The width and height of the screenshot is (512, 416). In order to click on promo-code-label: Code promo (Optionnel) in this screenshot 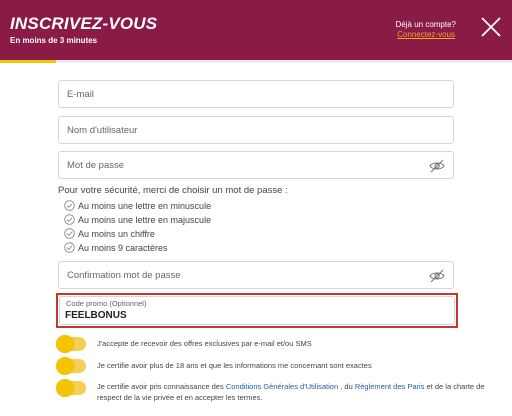, I will do `click(106, 303)`.